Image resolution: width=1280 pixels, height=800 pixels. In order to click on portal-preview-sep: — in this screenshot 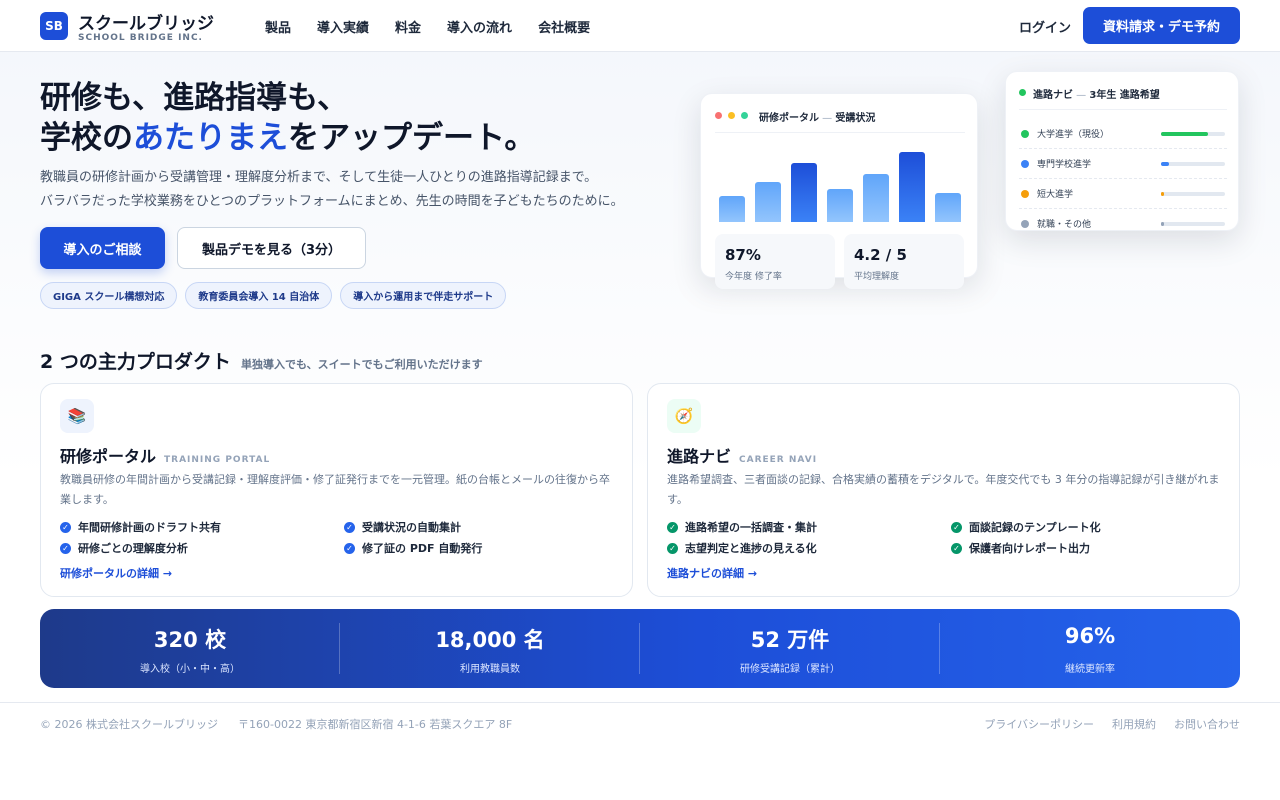, I will do `click(827, 118)`.